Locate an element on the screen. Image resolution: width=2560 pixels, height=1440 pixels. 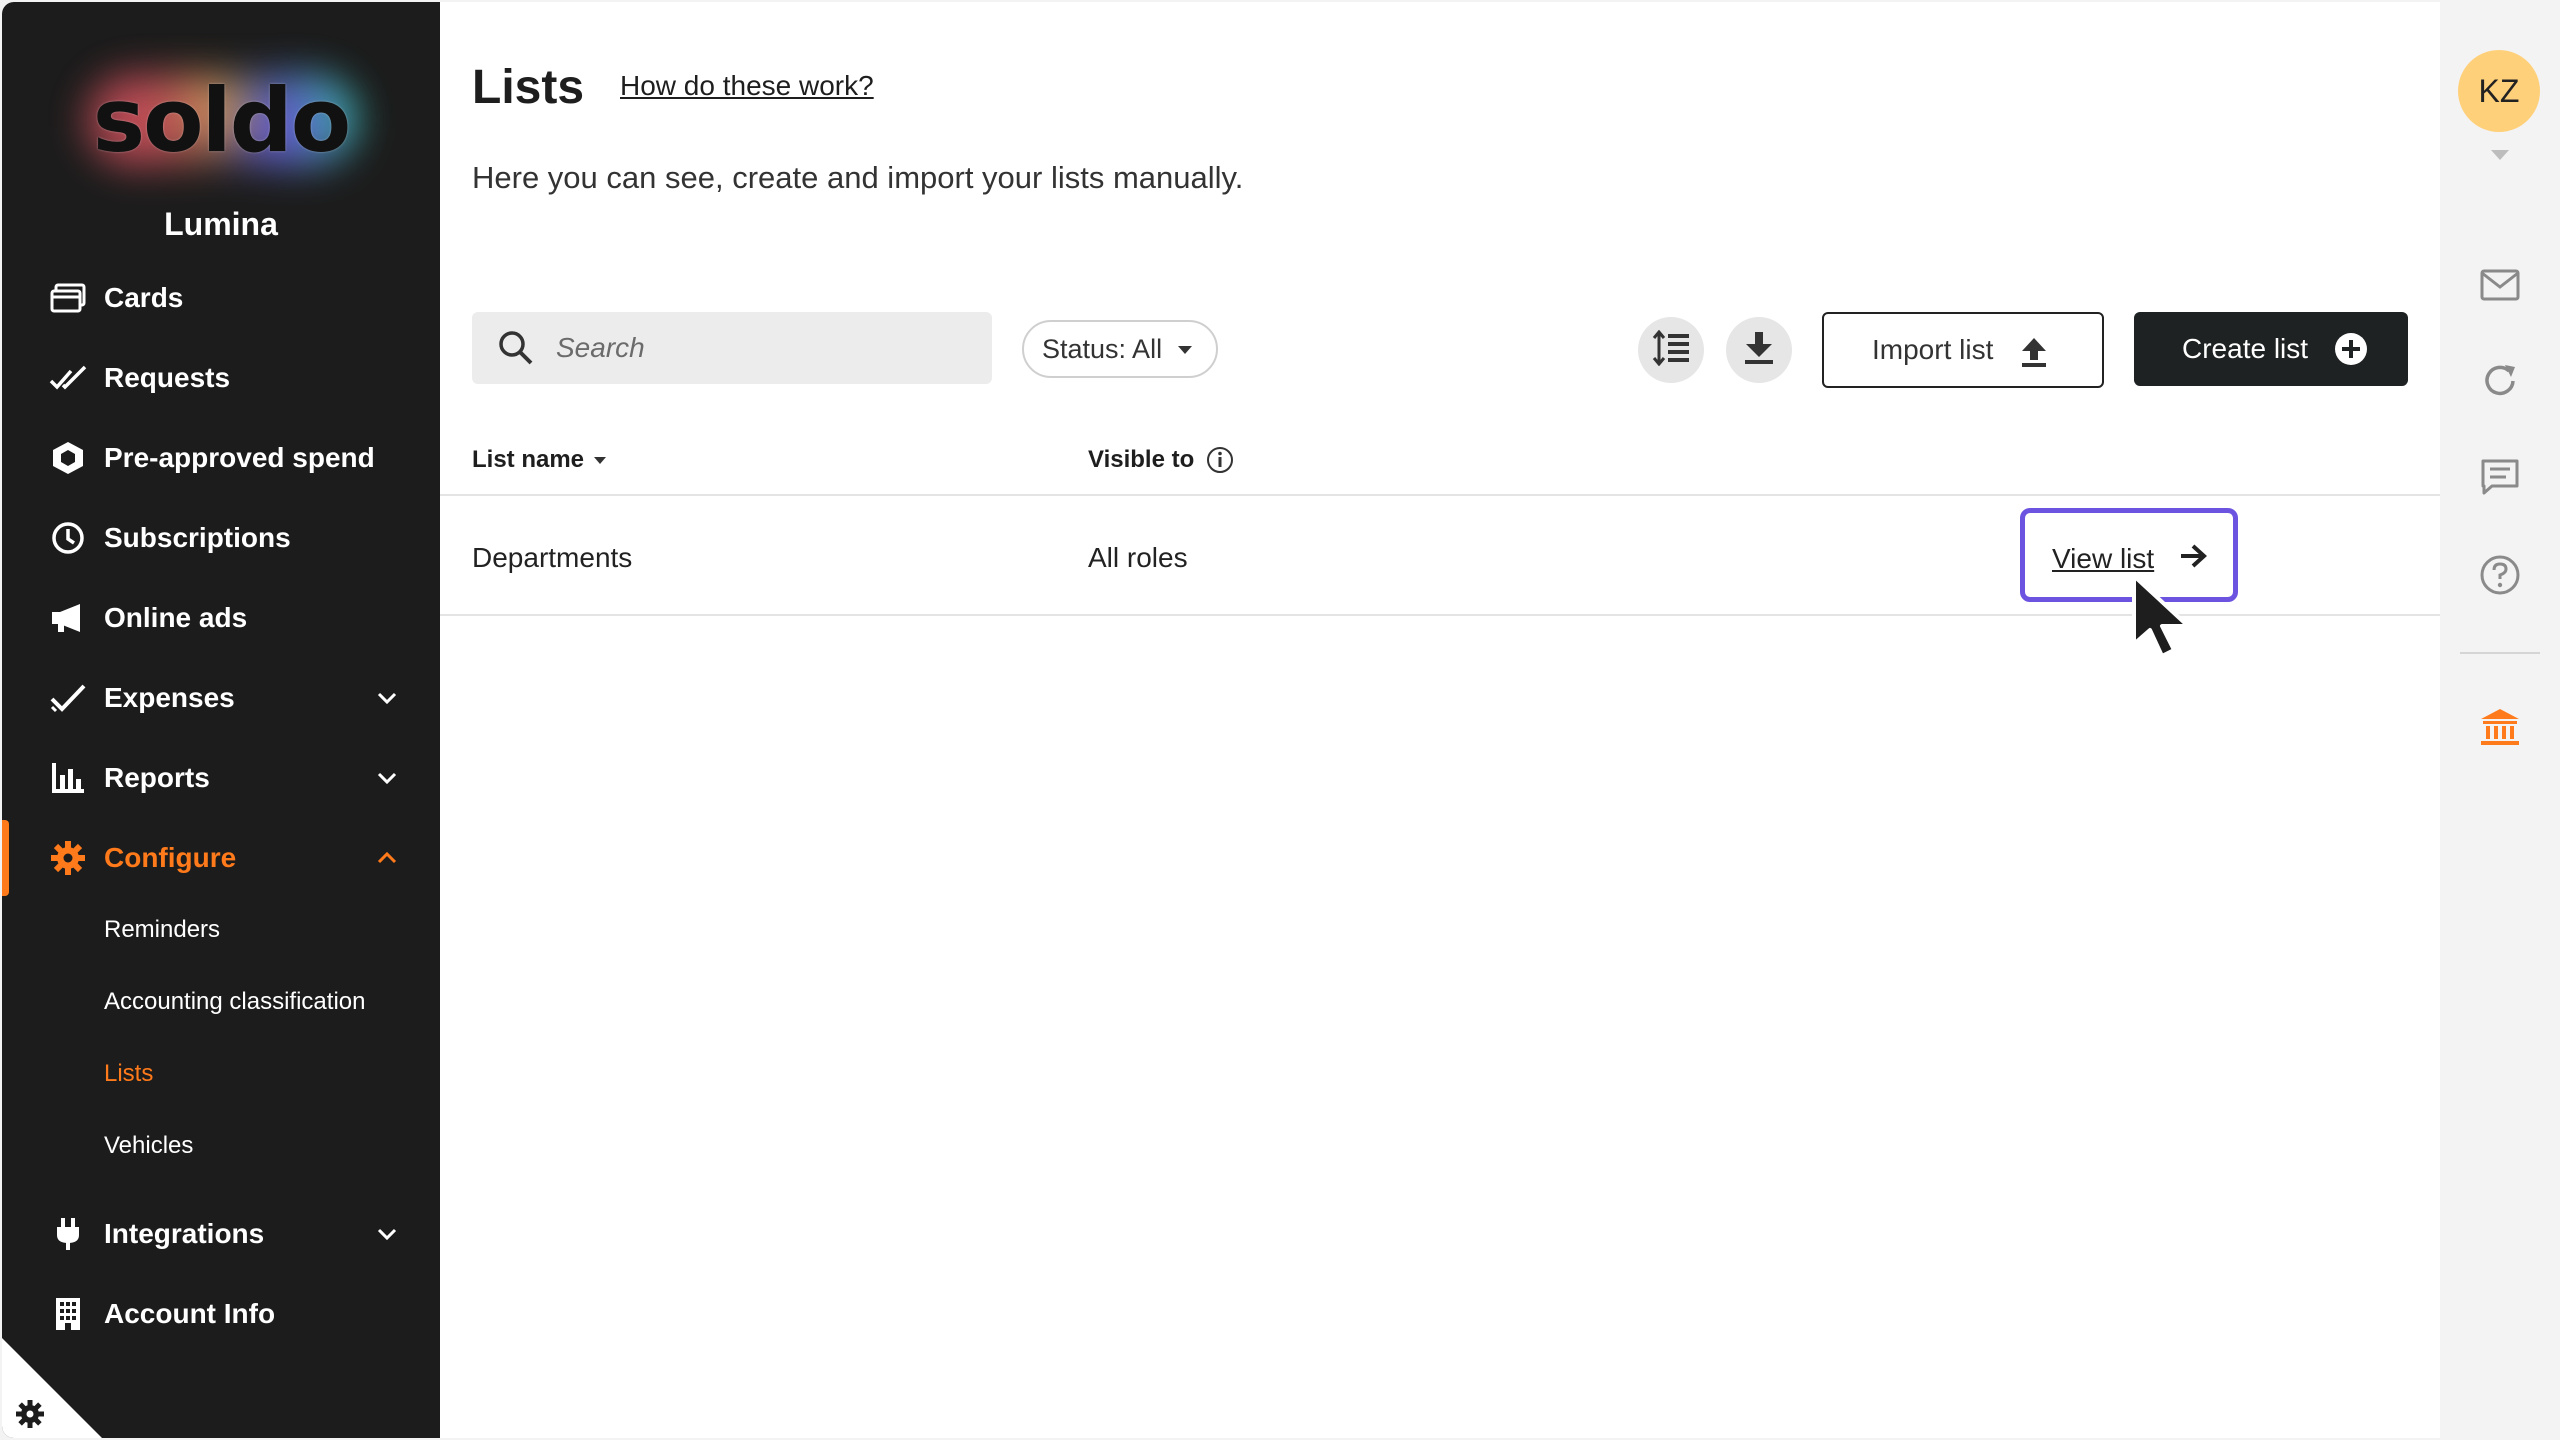
view-list-button: View list is located at coordinates (2129, 555).